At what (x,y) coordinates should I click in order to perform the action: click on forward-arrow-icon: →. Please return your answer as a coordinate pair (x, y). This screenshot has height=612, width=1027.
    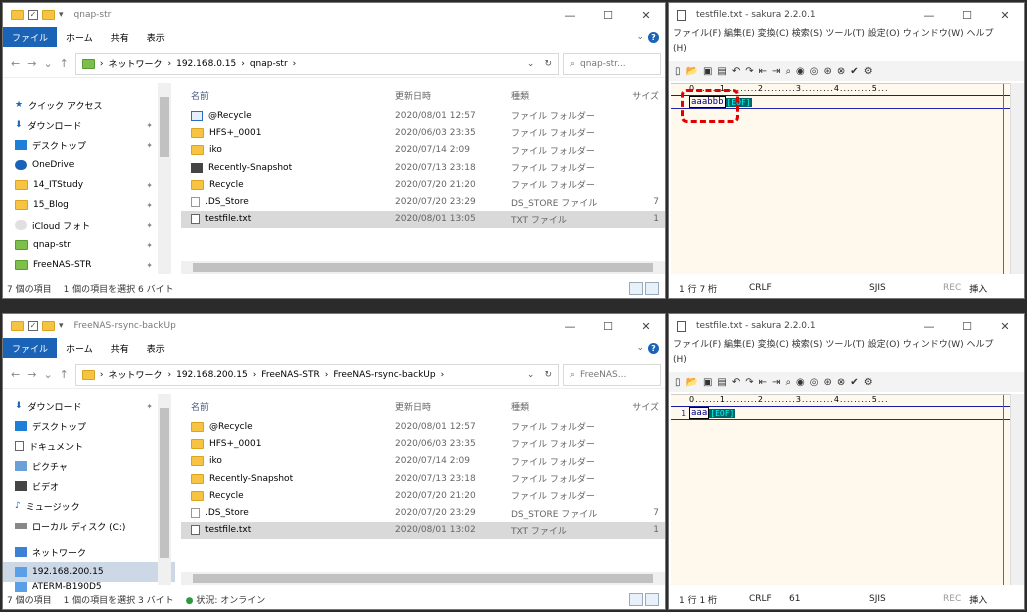
    Looking at the image, I should click on (31, 374).